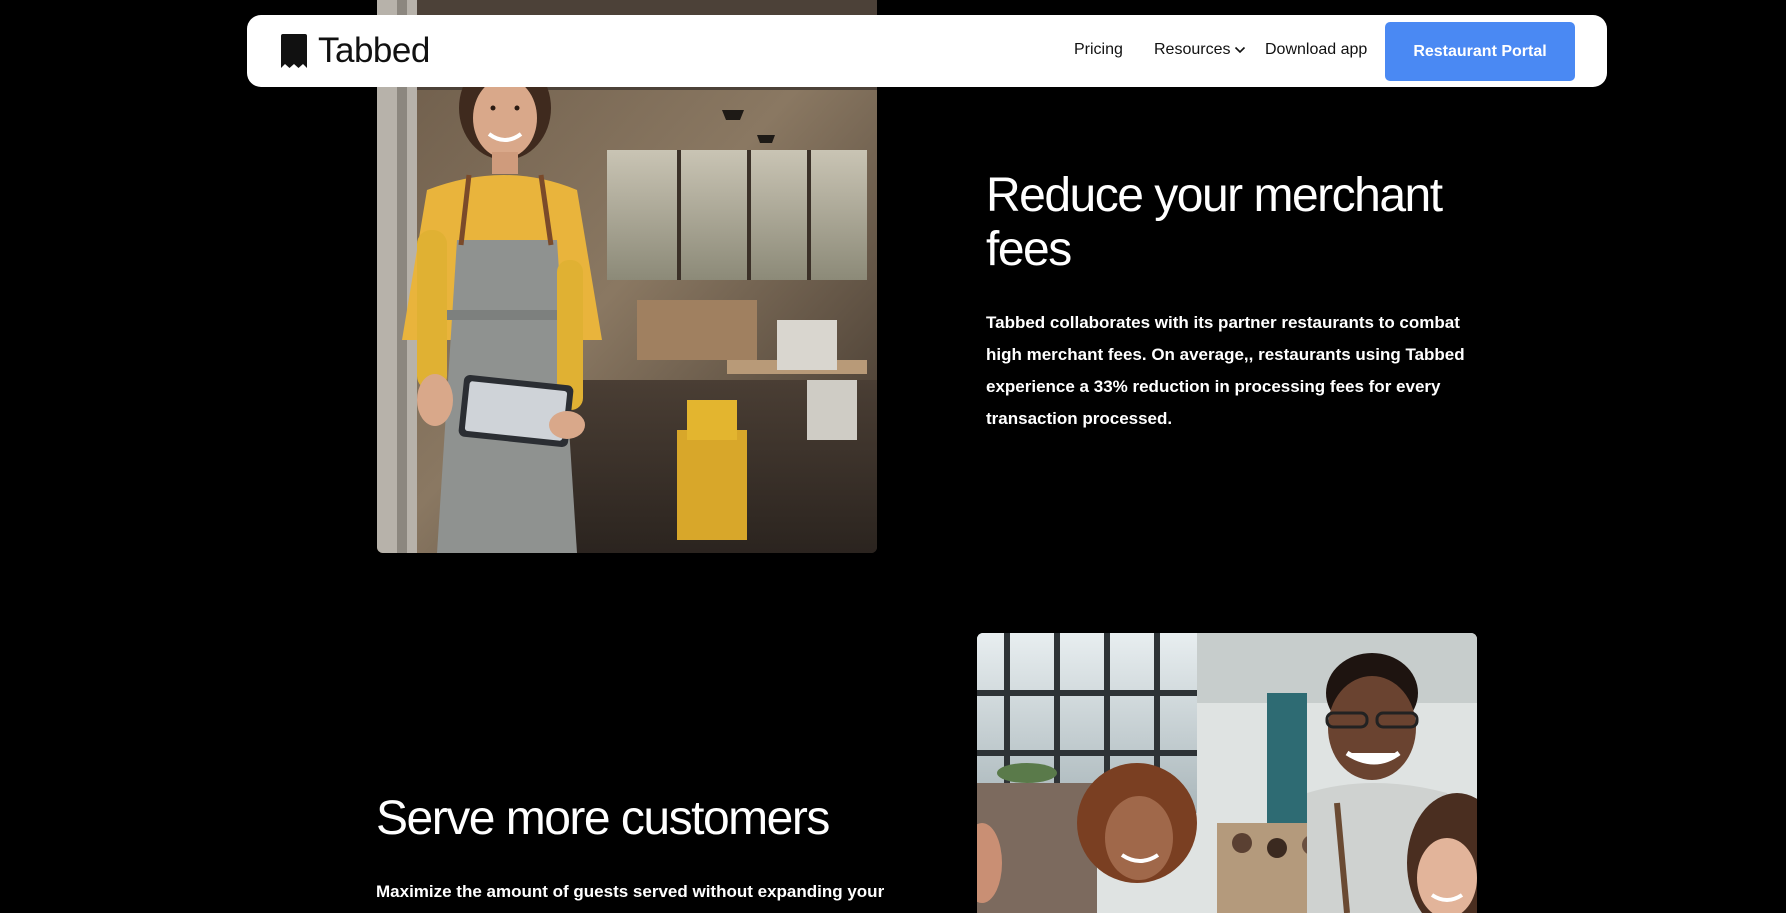 The width and height of the screenshot is (1786, 913). Describe the element at coordinates (1214, 222) in the screenshot. I see `section-title-merchant-fees: Reduce your merchant fees` at that location.